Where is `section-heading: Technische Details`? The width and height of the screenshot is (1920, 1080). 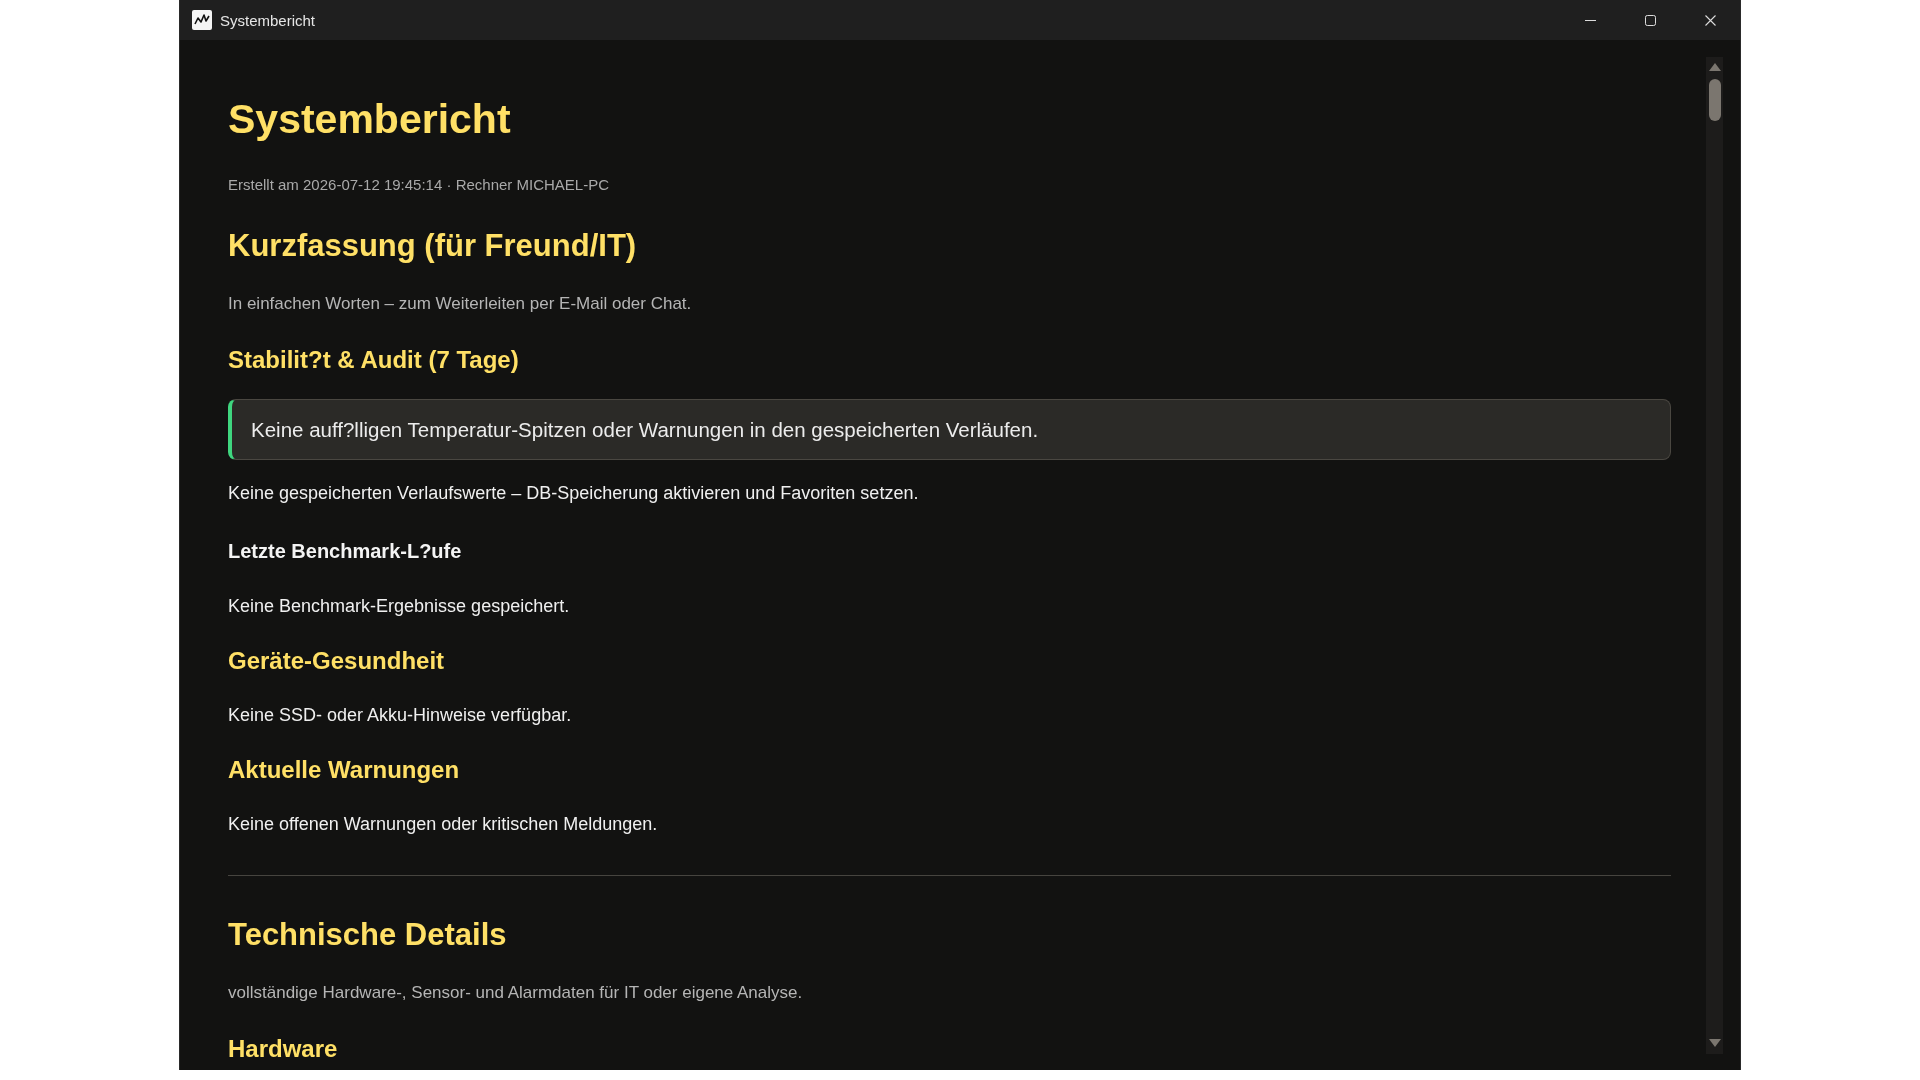 section-heading: Technische Details is located at coordinates (367, 935).